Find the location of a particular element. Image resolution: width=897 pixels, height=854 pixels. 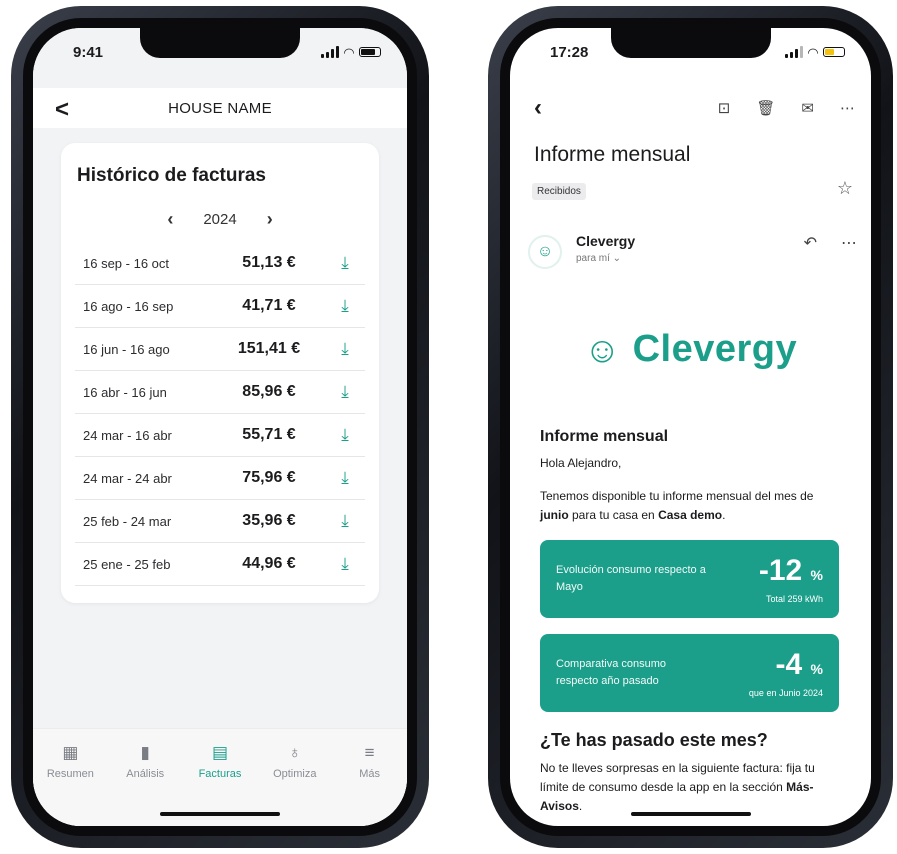

bar-chart-icon: ▮ is located at coordinates (145, 752).